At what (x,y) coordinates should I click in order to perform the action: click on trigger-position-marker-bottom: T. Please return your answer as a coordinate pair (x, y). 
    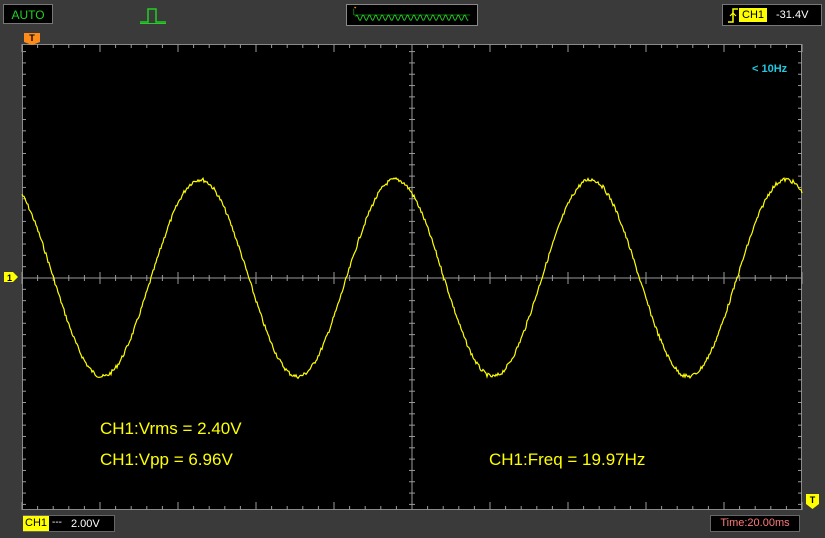
    Looking at the image, I should click on (812, 501).